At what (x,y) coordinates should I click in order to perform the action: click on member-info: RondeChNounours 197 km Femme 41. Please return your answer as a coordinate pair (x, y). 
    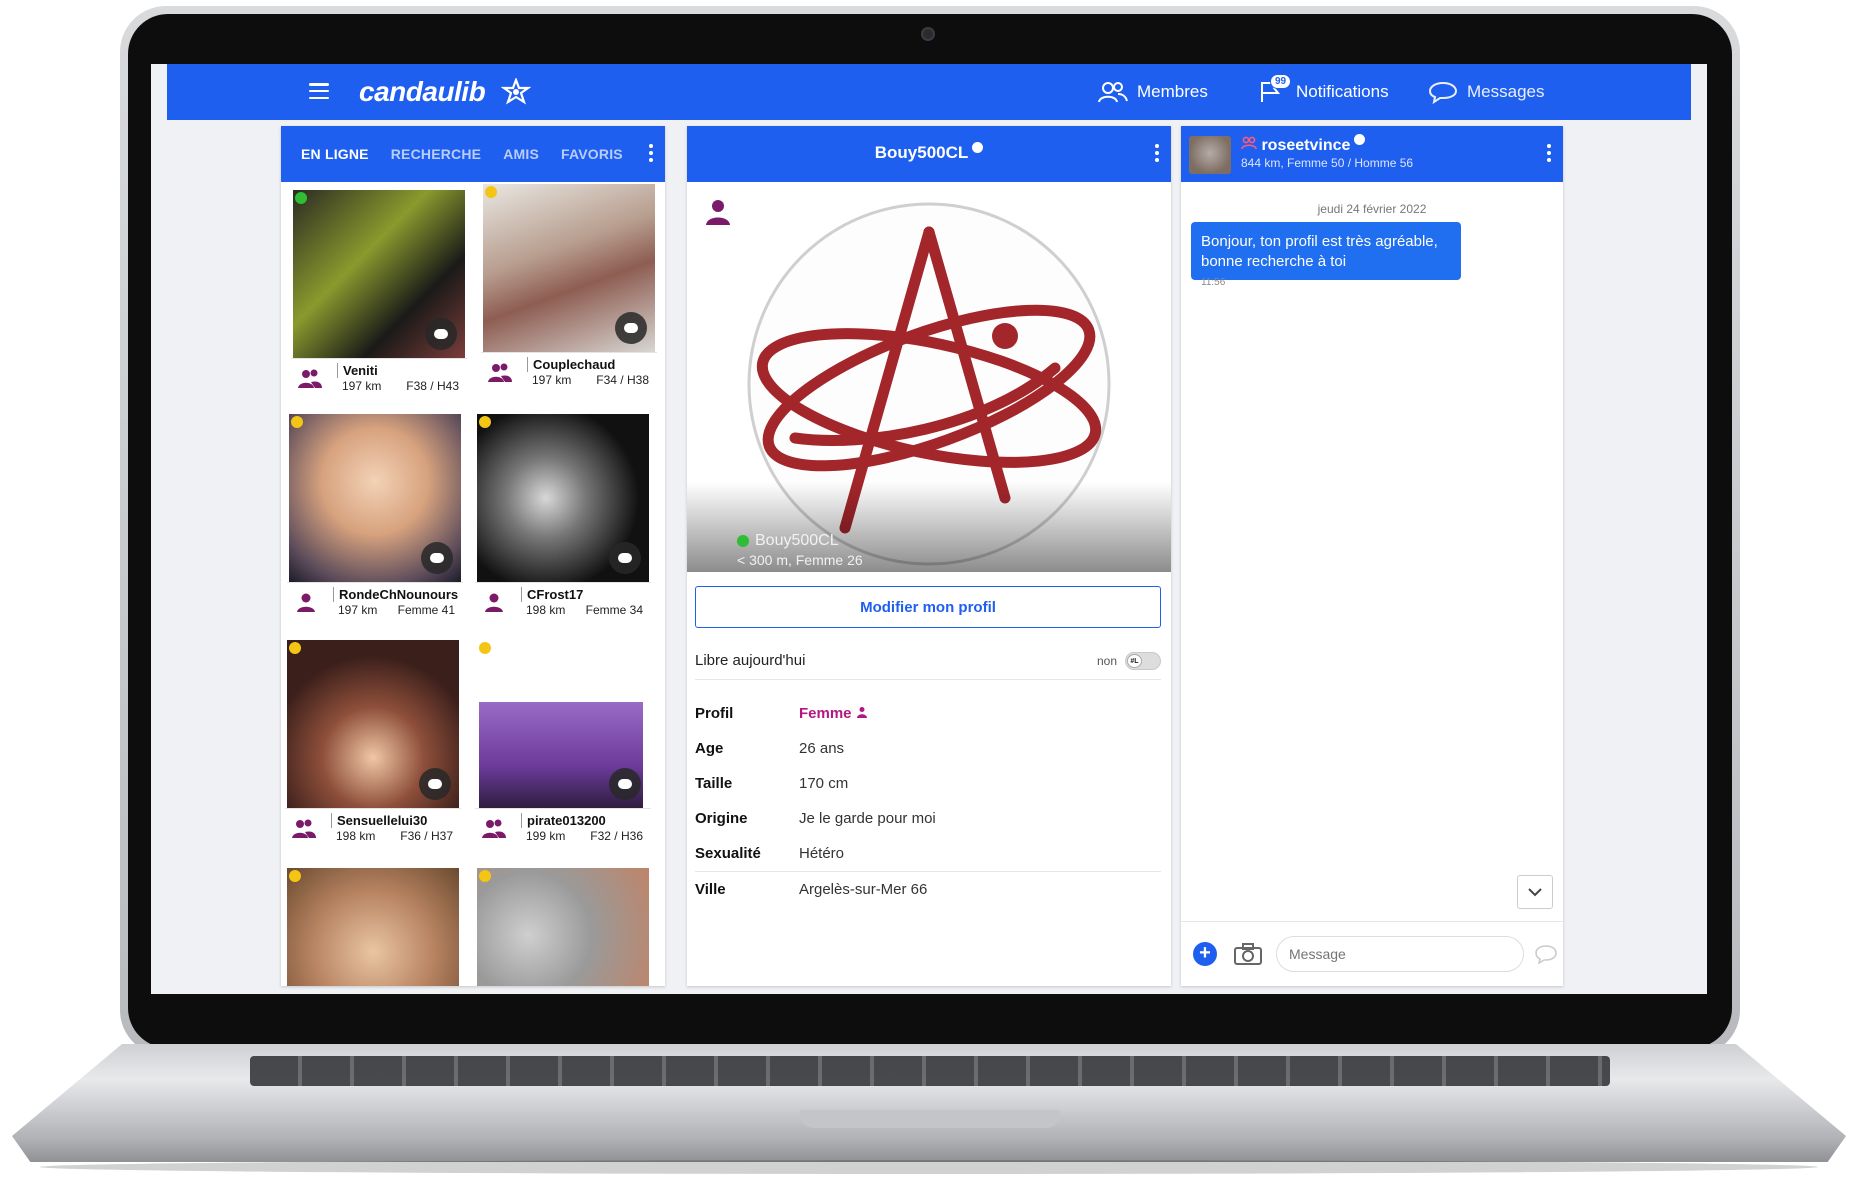
    Looking at the image, I should click on (375, 601).